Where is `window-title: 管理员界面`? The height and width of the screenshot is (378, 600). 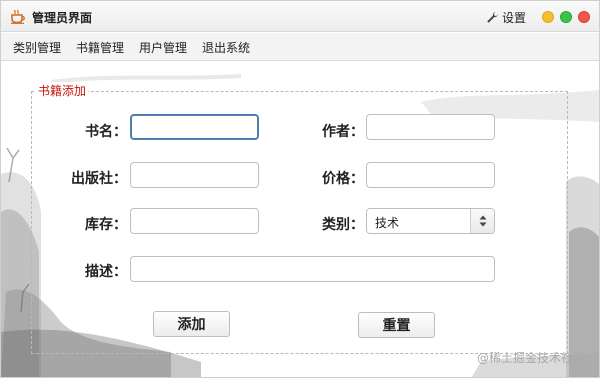
window-title: 管理员界面 is located at coordinates (62, 18).